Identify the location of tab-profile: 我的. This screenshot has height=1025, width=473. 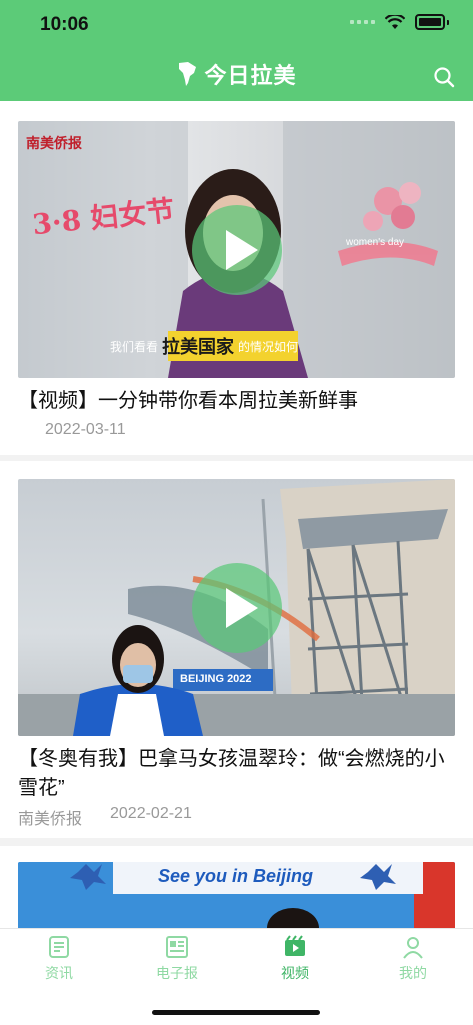
(413, 959).